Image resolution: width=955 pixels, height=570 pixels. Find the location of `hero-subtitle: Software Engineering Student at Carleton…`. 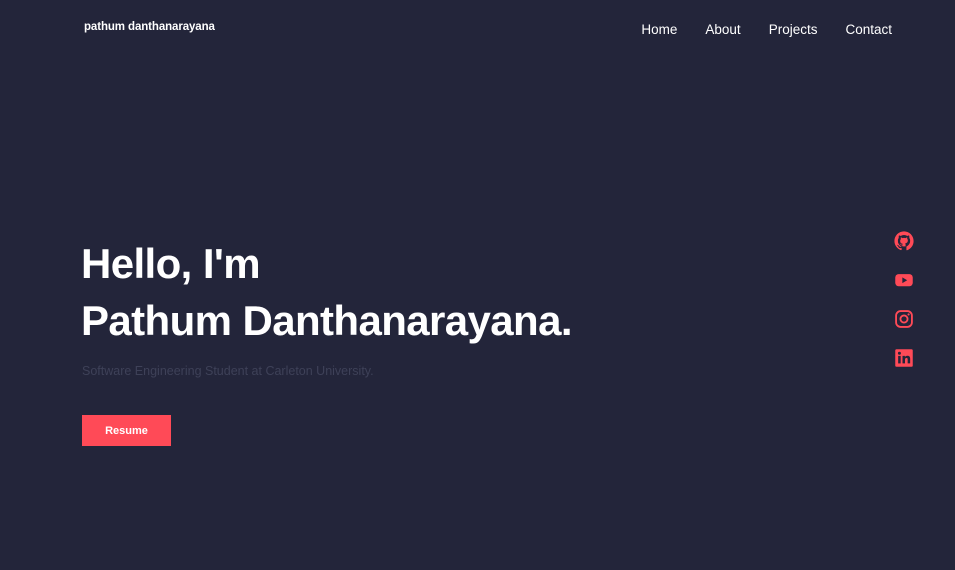

hero-subtitle: Software Engineering Student at Carleton… is located at coordinates (228, 371).